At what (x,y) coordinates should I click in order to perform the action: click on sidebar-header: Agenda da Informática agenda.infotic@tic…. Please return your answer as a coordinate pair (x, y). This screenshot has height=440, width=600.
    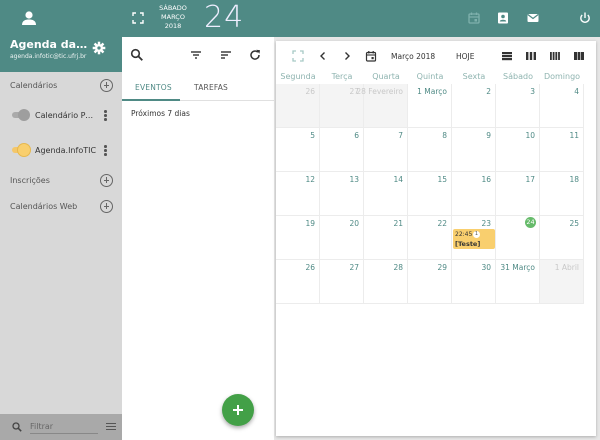
    Looking at the image, I should click on (61, 36).